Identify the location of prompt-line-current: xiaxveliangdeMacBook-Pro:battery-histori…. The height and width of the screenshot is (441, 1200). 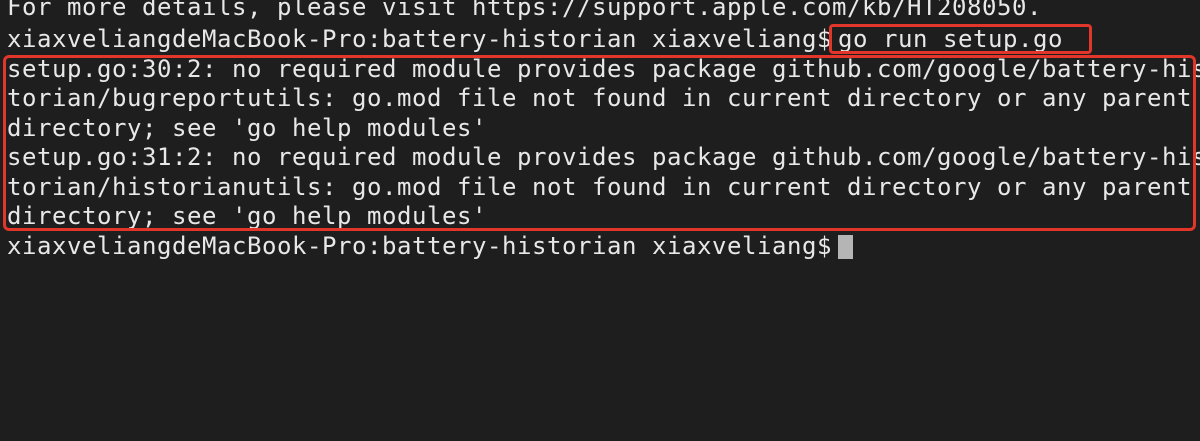
(427, 246).